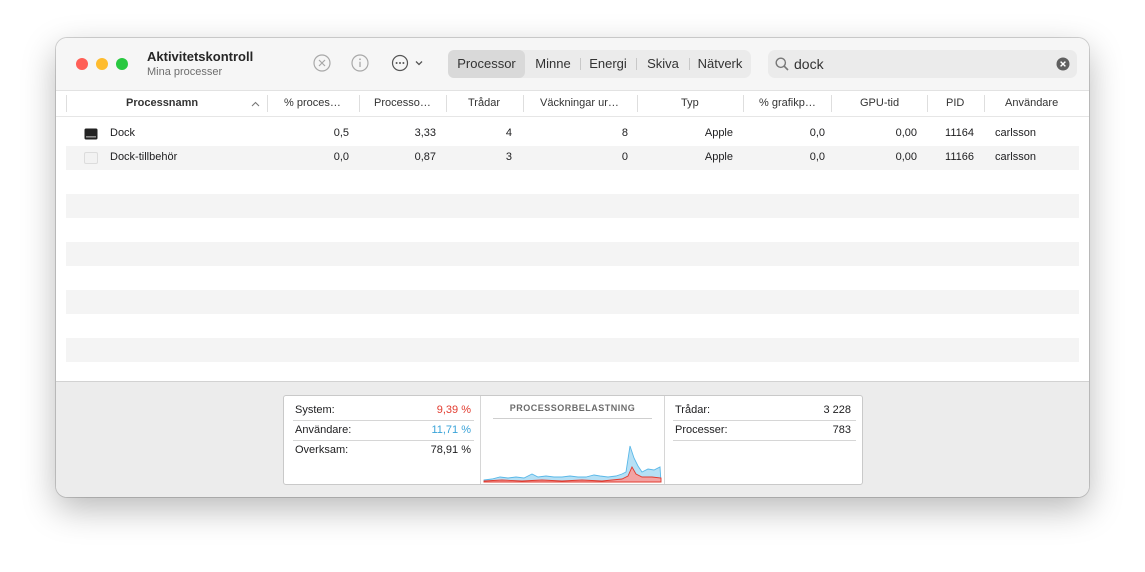 The width and height of the screenshot is (1145, 572). What do you see at coordinates (419, 63) in the screenshot?
I see `chevron-down-icon` at bounding box center [419, 63].